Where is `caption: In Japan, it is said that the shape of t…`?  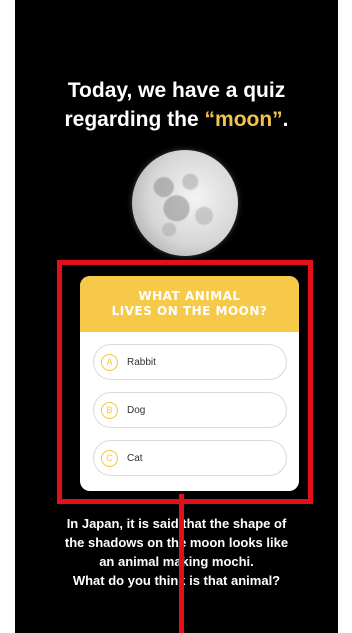
caption: In Japan, it is said that the shape of t… is located at coordinates (176, 552).